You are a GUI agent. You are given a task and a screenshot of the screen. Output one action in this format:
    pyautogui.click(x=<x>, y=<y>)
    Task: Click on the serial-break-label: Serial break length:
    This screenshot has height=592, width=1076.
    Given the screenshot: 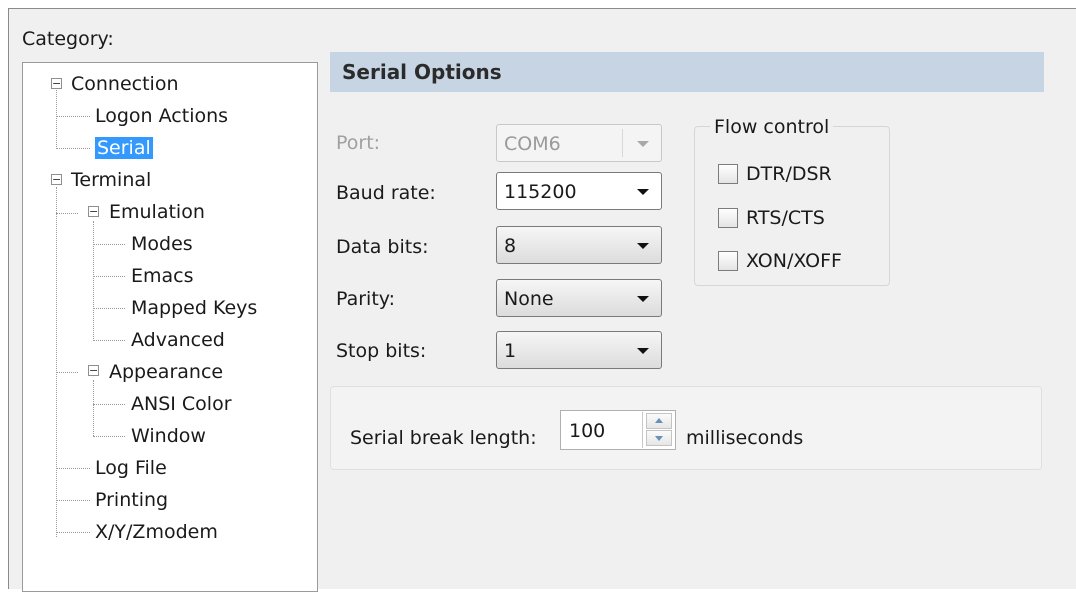 What is the action you would take?
    pyautogui.click(x=443, y=438)
    